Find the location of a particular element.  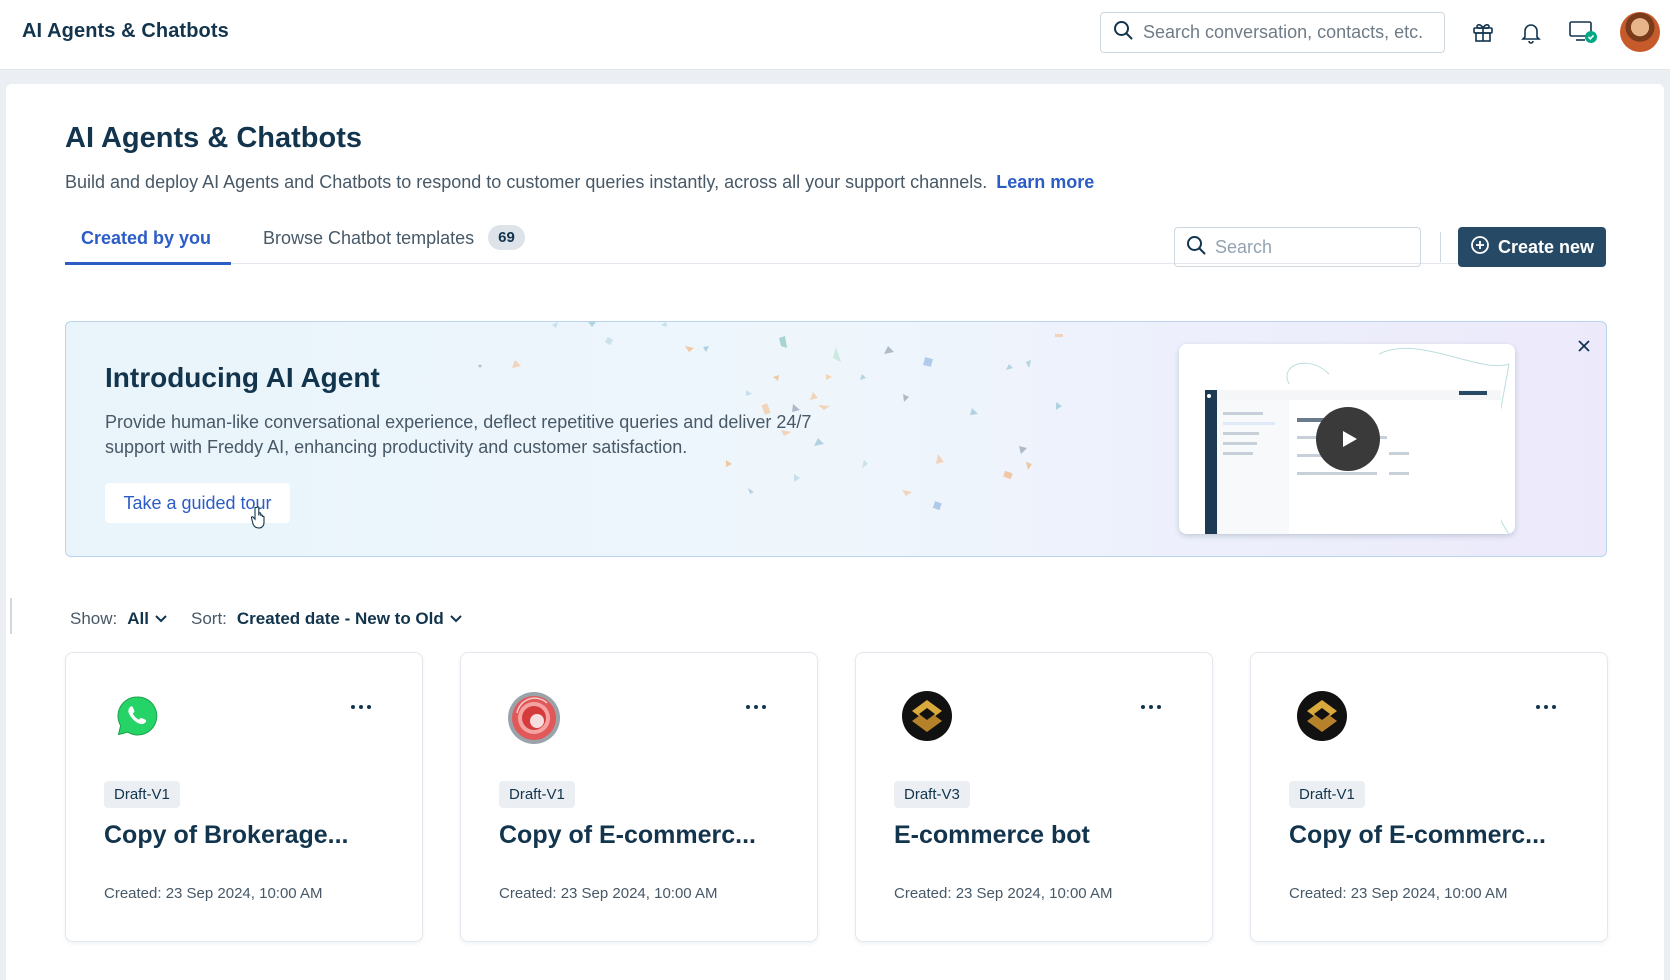

tab-label: Browse Chatbot templates is located at coordinates (369, 238).